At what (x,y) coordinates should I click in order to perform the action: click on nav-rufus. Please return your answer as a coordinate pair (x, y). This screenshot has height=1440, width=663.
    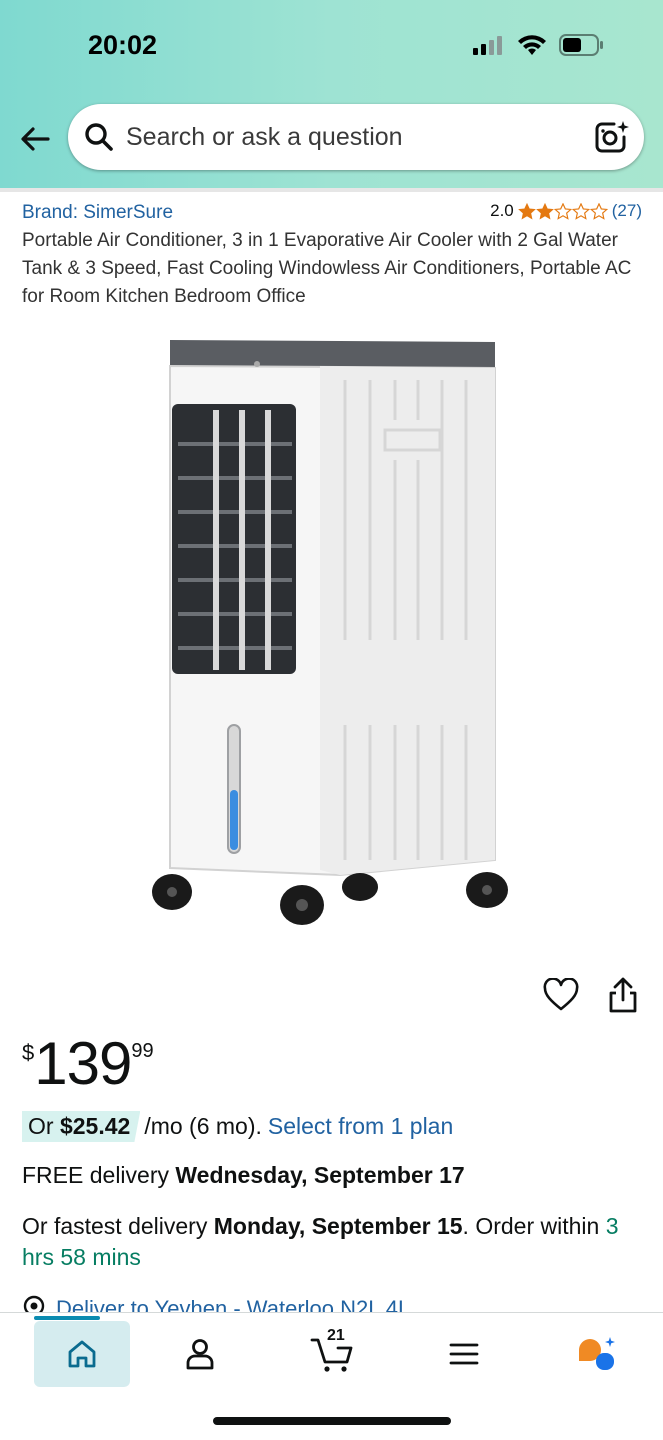
    Looking at the image, I should click on (596, 1354).